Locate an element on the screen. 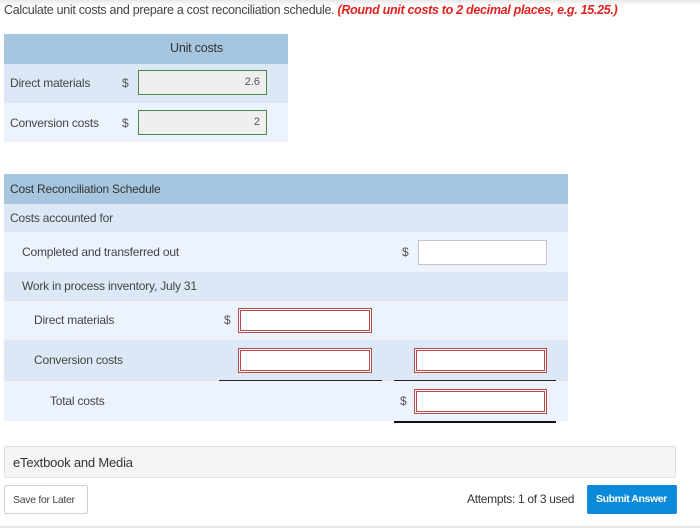 This screenshot has width=700, height=528. costs-accounted-for-label: Costs accounted for is located at coordinates (61, 218).